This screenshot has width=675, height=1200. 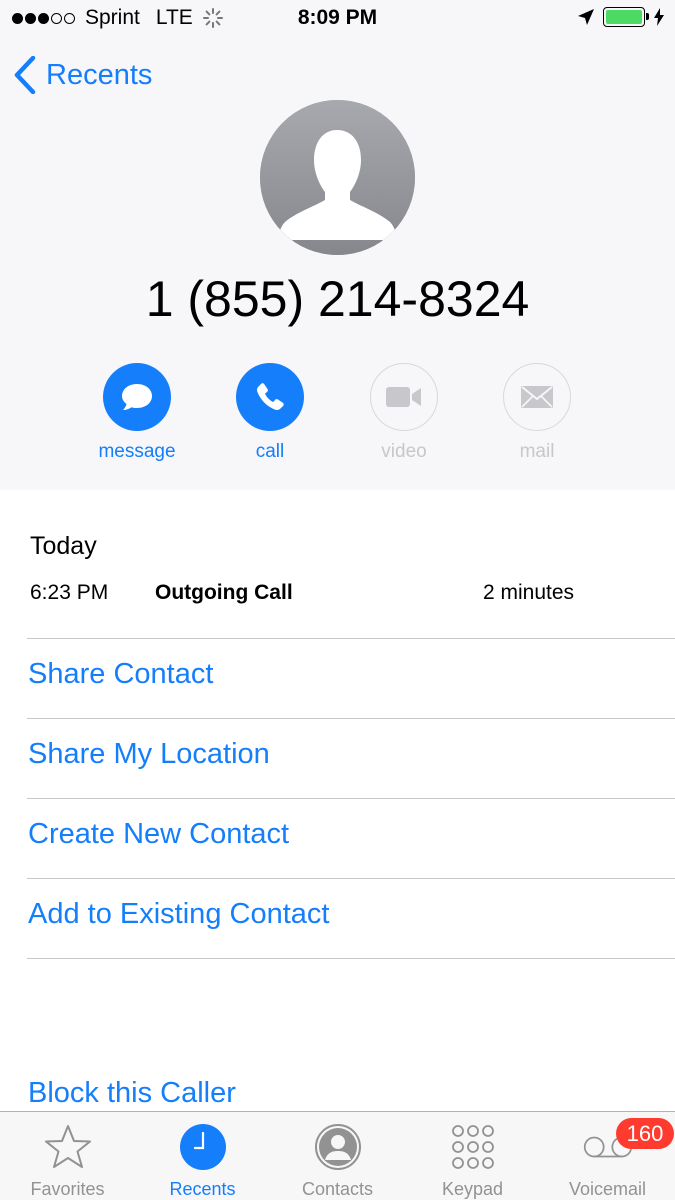 I want to click on contact-avatar, so click(x=337, y=177).